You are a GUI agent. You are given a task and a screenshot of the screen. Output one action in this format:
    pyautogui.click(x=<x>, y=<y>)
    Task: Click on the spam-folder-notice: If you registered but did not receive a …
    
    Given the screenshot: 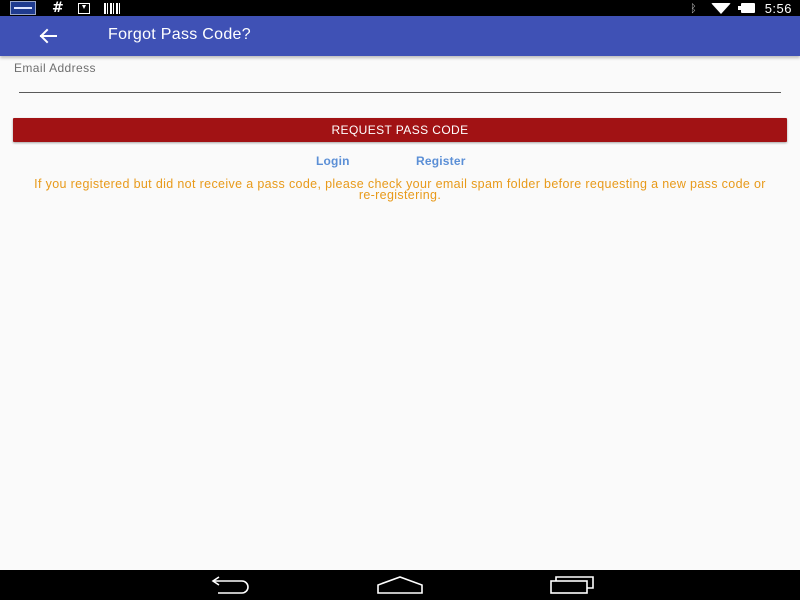 What is the action you would take?
    pyautogui.click(x=400, y=189)
    